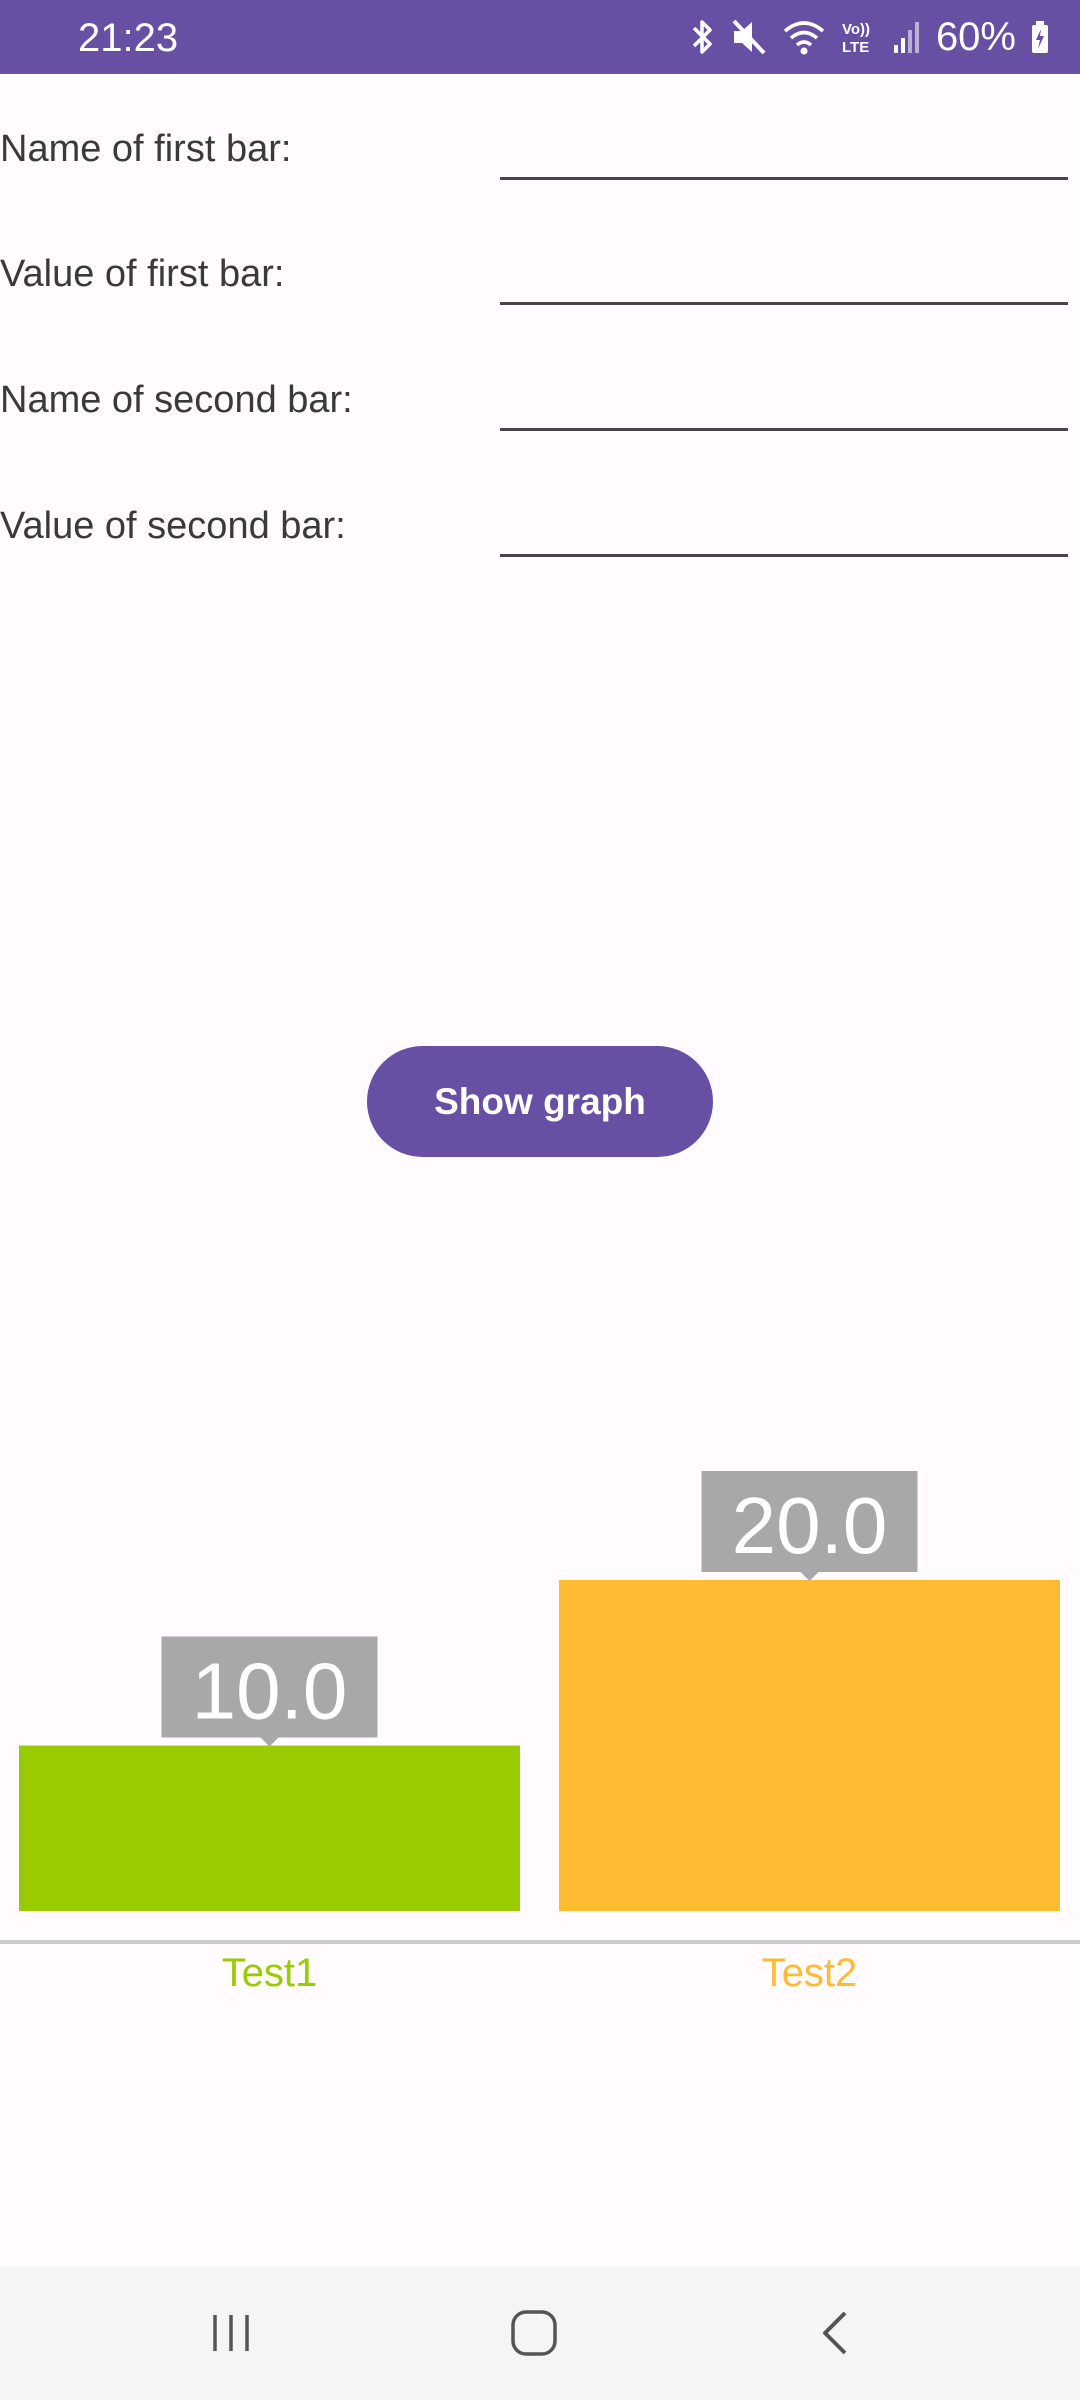  Describe the element at coordinates (784, 270) in the screenshot. I see `first-bar-value-input` at that location.